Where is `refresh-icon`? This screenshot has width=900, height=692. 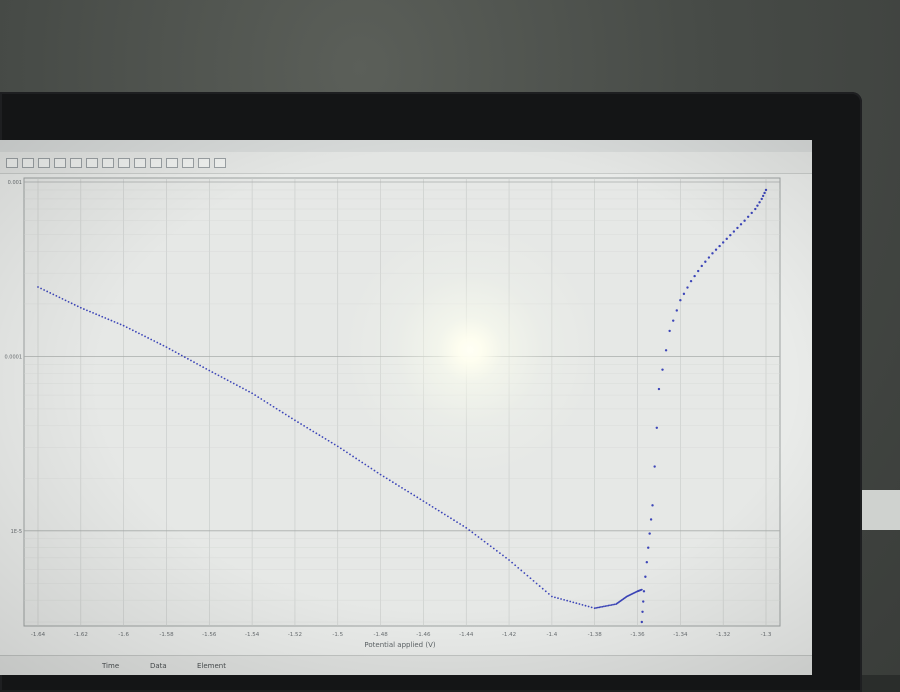 refresh-icon is located at coordinates (204, 162).